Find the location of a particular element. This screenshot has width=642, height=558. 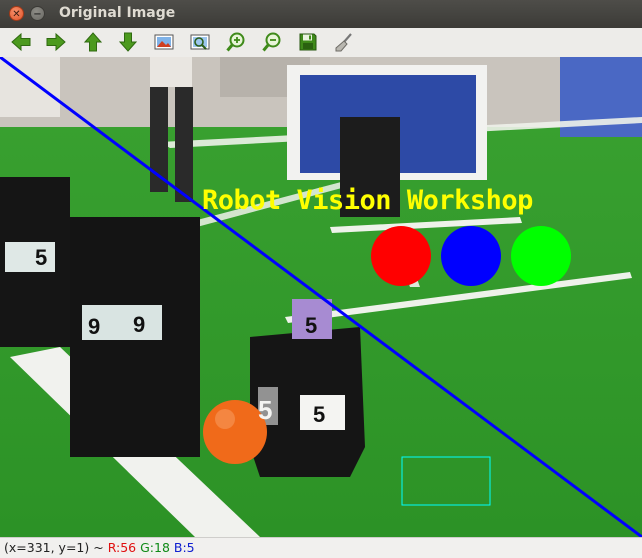

zoom-fit-icon is located at coordinates (200, 42).